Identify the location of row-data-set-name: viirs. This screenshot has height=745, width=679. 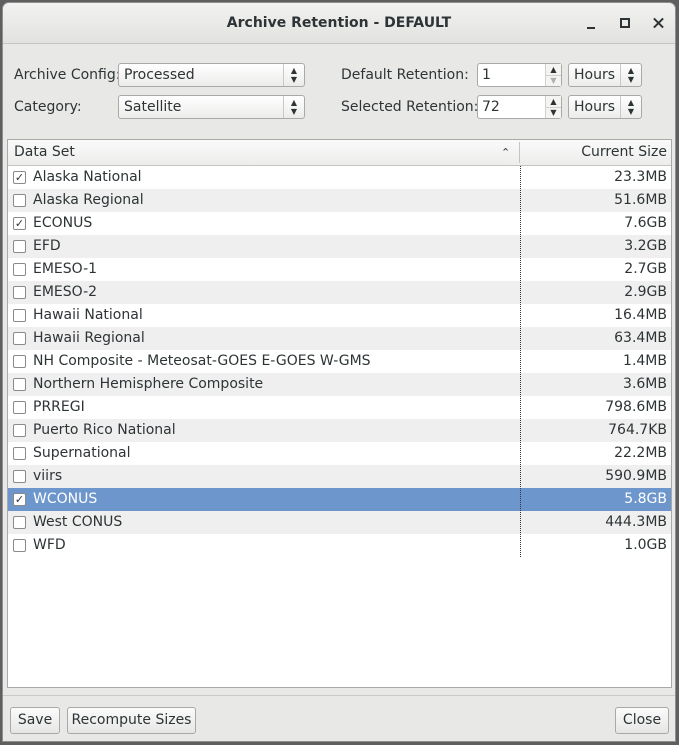
(48, 476).